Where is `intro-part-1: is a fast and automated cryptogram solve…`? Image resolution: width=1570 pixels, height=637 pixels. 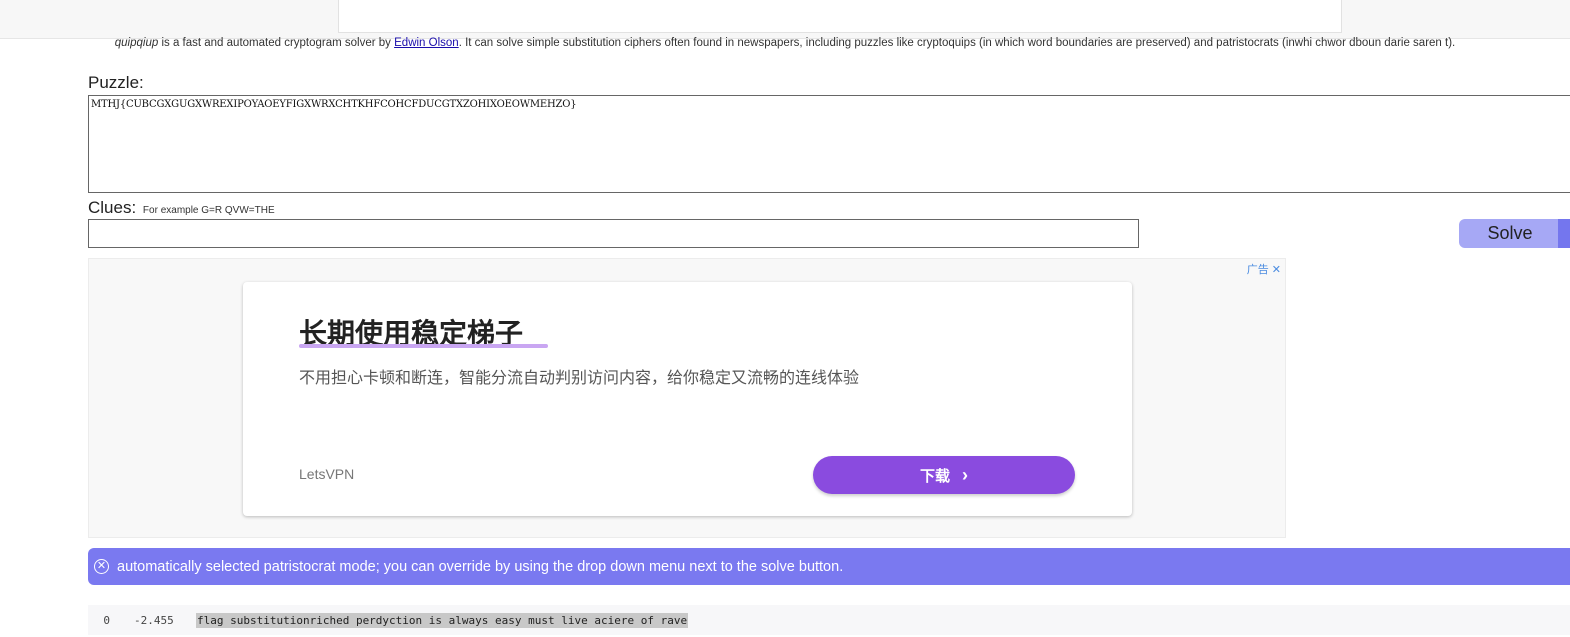 intro-part-1: is a fast and automated cryptogram solve… is located at coordinates (276, 43).